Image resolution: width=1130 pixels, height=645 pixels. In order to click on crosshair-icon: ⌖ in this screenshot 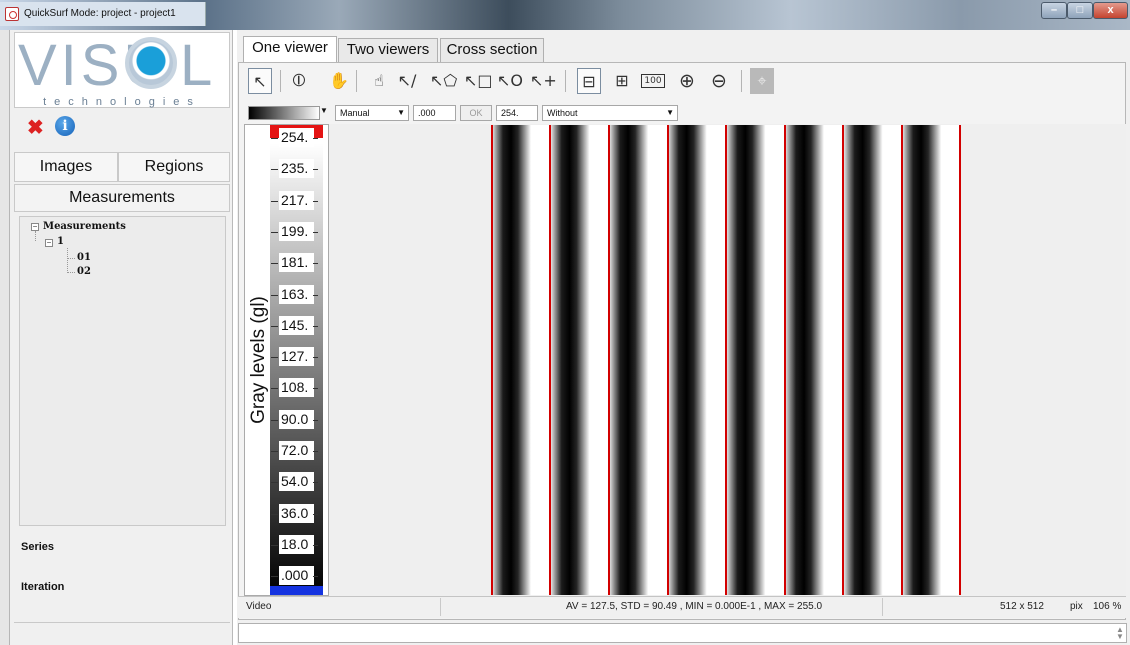, I will do `click(762, 81)`.